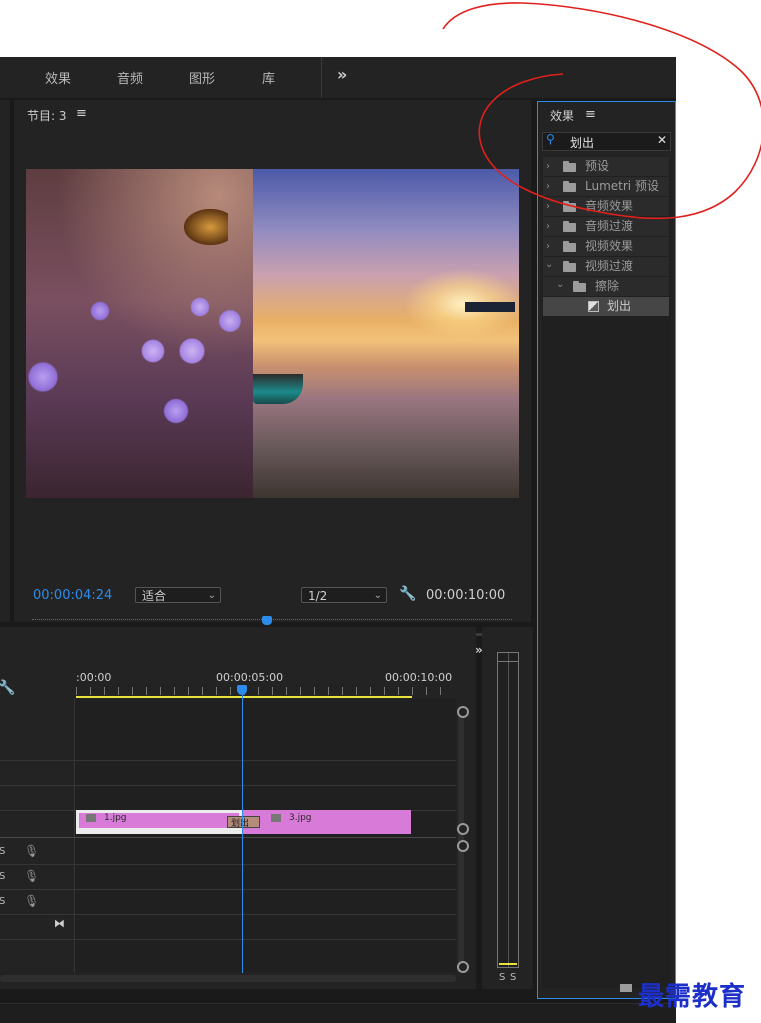 The height and width of the screenshot is (1023, 761). What do you see at coordinates (692, 997) in the screenshot?
I see `watermark-logo: 最需教育` at bounding box center [692, 997].